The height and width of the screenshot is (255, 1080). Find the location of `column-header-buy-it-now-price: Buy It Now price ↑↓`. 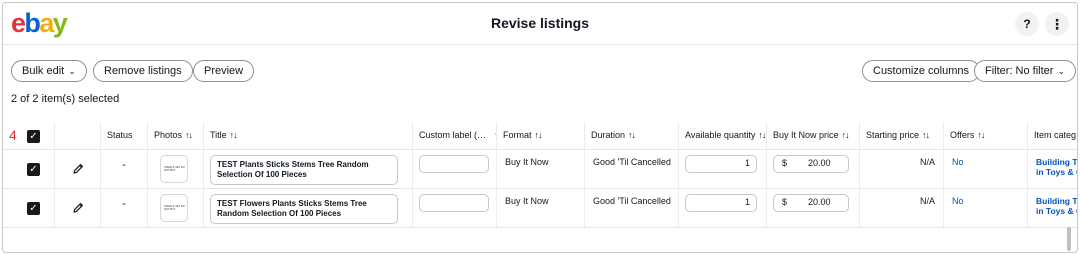

column-header-buy-it-now-price: Buy It Now price ↑↓ is located at coordinates (813, 135).